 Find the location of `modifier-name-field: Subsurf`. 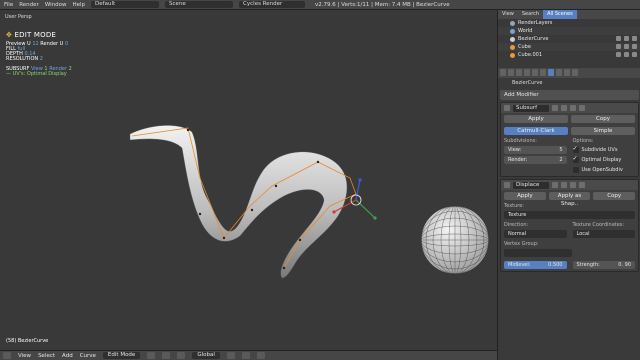

modifier-name-field: Subsurf is located at coordinates (531, 108).